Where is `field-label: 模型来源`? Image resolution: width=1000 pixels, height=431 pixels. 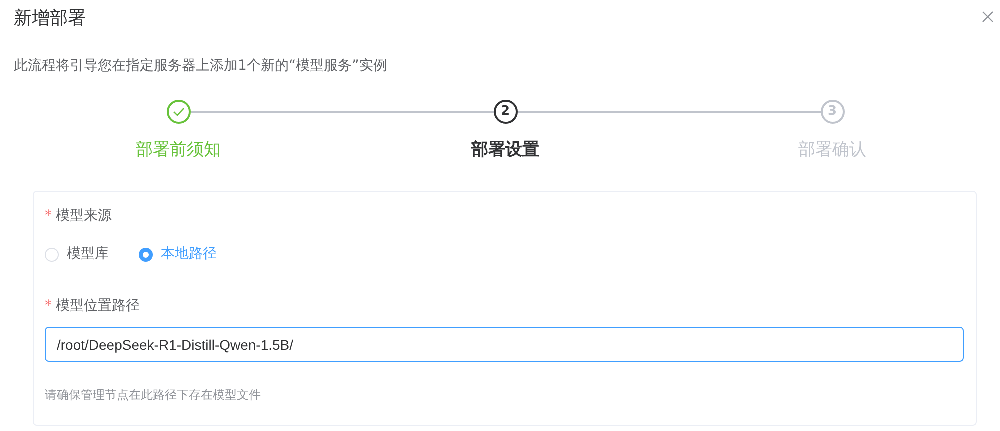 field-label: 模型来源 is located at coordinates (84, 216).